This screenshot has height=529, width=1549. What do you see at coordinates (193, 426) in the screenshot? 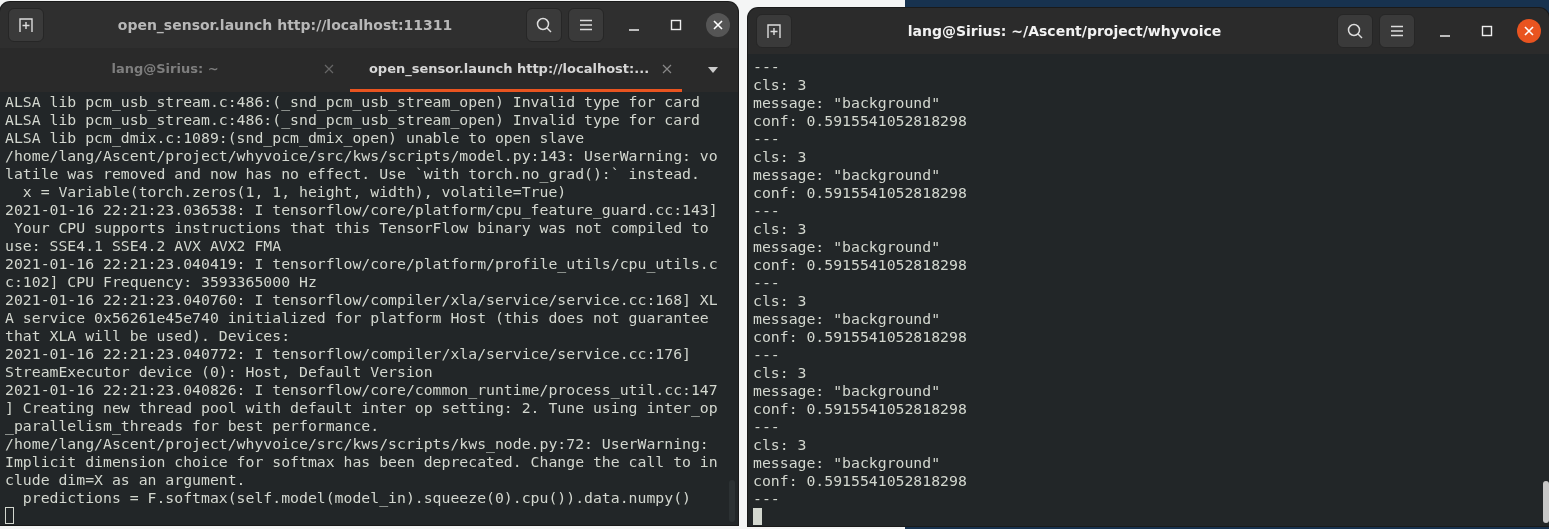
I see `terminal-line: _parallelism_threads for best performance.` at bounding box center [193, 426].